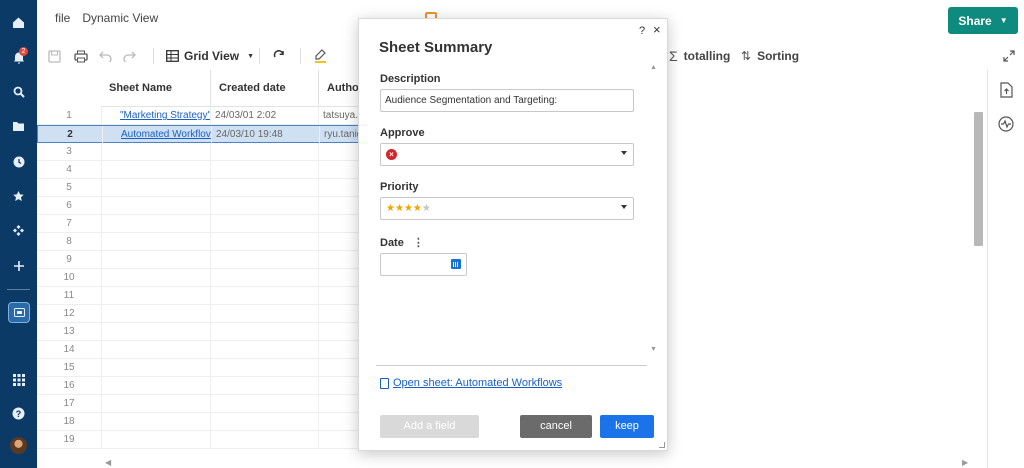 The width and height of the screenshot is (1024, 468). Describe the element at coordinates (507, 208) in the screenshot. I see `priority-select: ★★★★★` at that location.